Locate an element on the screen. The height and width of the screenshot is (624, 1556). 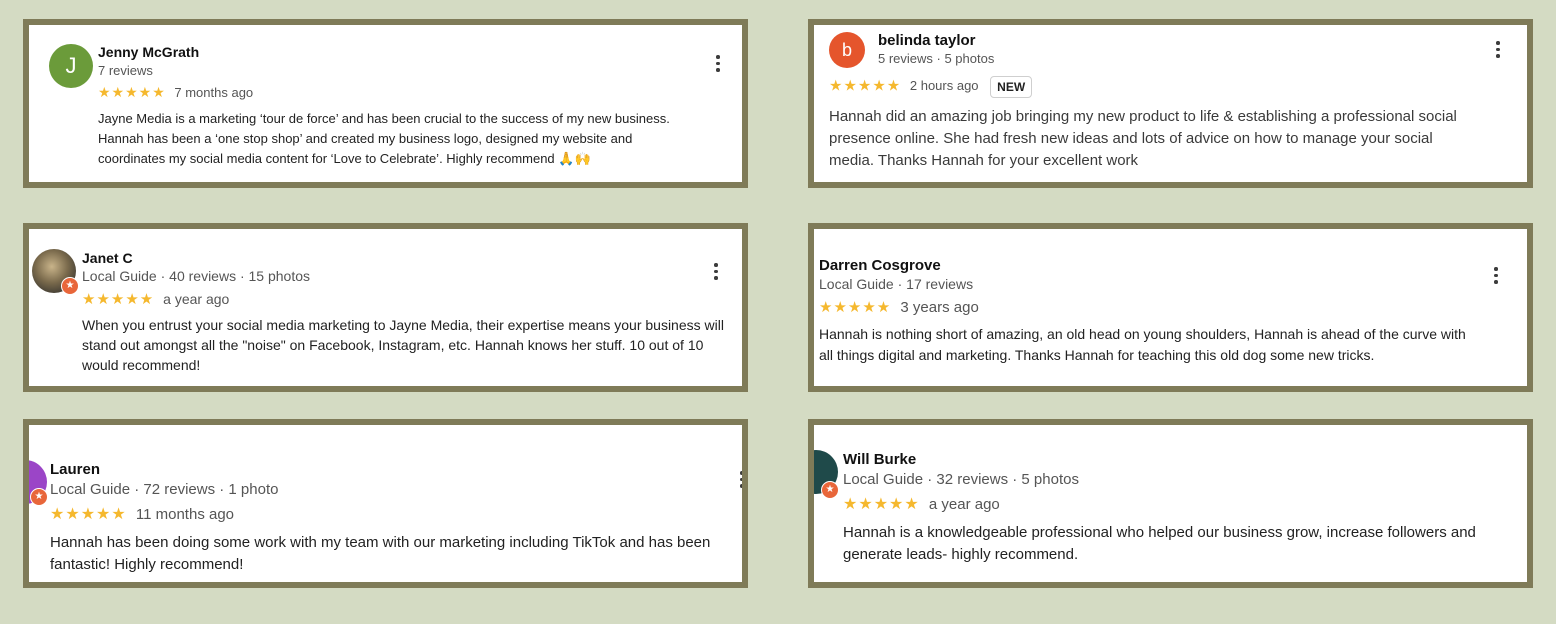
review-date: 7 months ago is located at coordinates (214, 92).